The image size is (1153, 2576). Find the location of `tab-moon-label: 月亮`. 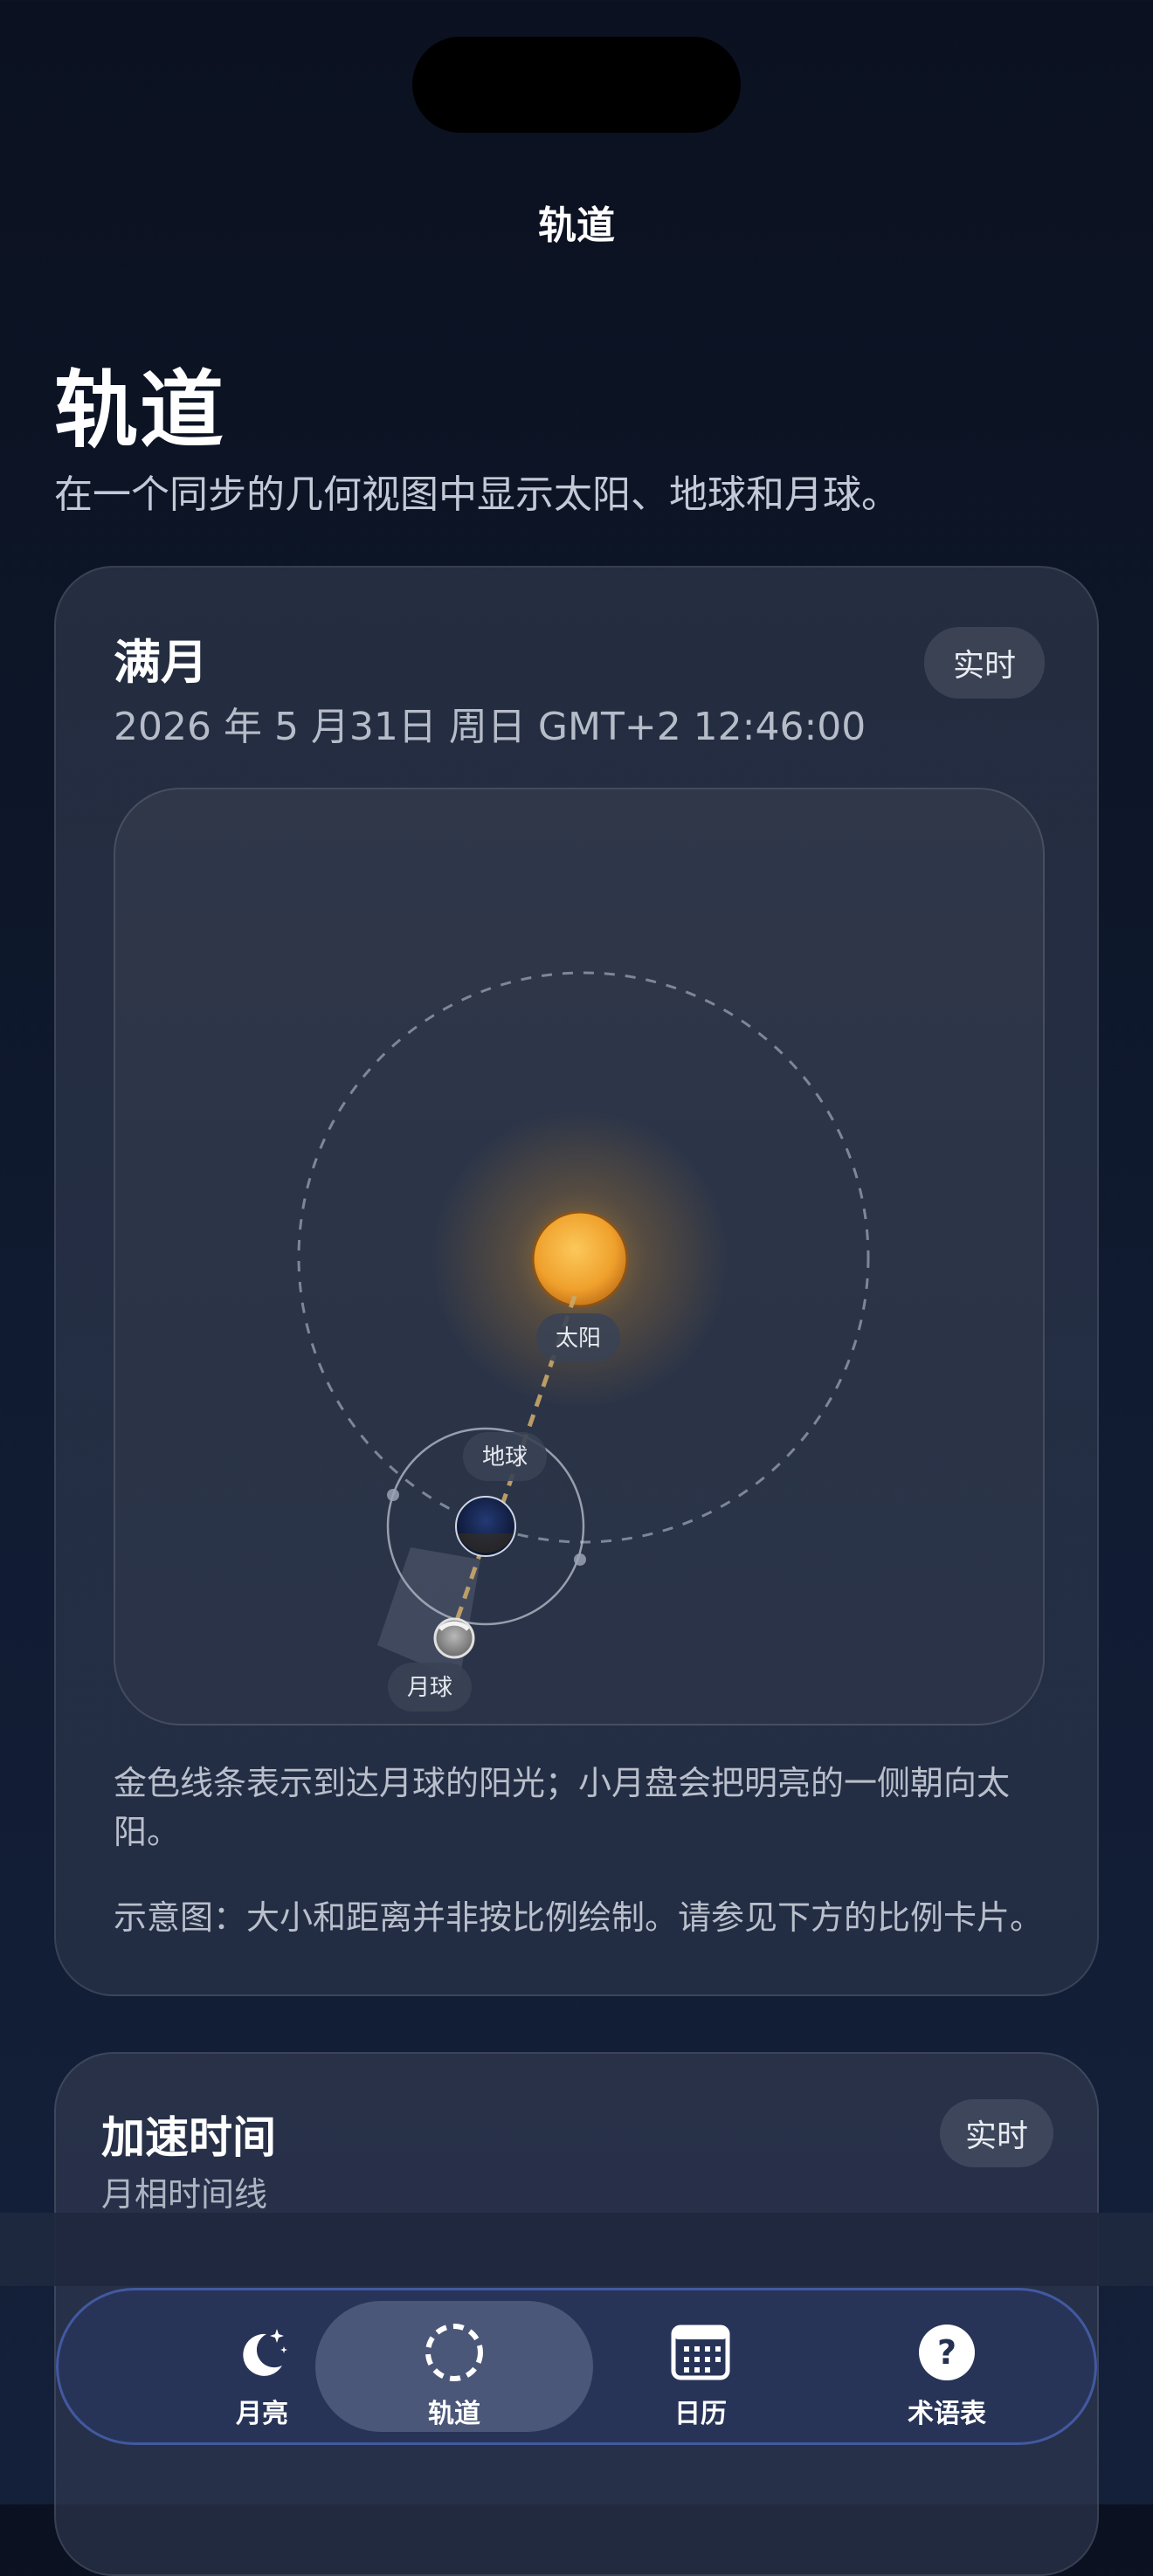

tab-moon-label: 月亮 is located at coordinates (262, 2414).